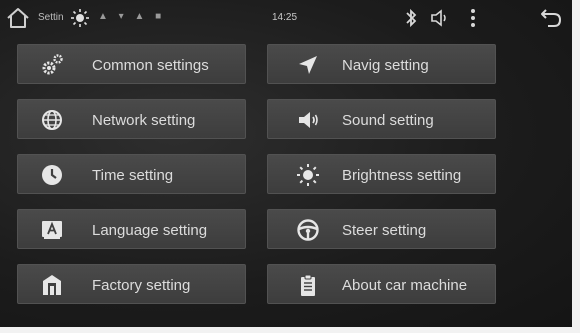 The height and width of the screenshot is (333, 580). Describe the element at coordinates (385, 65) in the screenshot. I see `navig-setting-label: Navig setting` at that location.